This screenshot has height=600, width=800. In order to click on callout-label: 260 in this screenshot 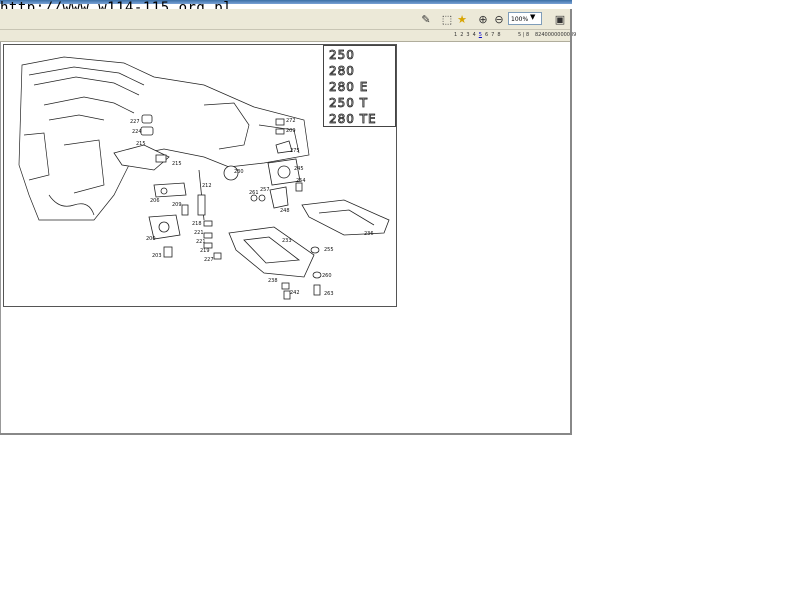, I will do `click(327, 276)`.